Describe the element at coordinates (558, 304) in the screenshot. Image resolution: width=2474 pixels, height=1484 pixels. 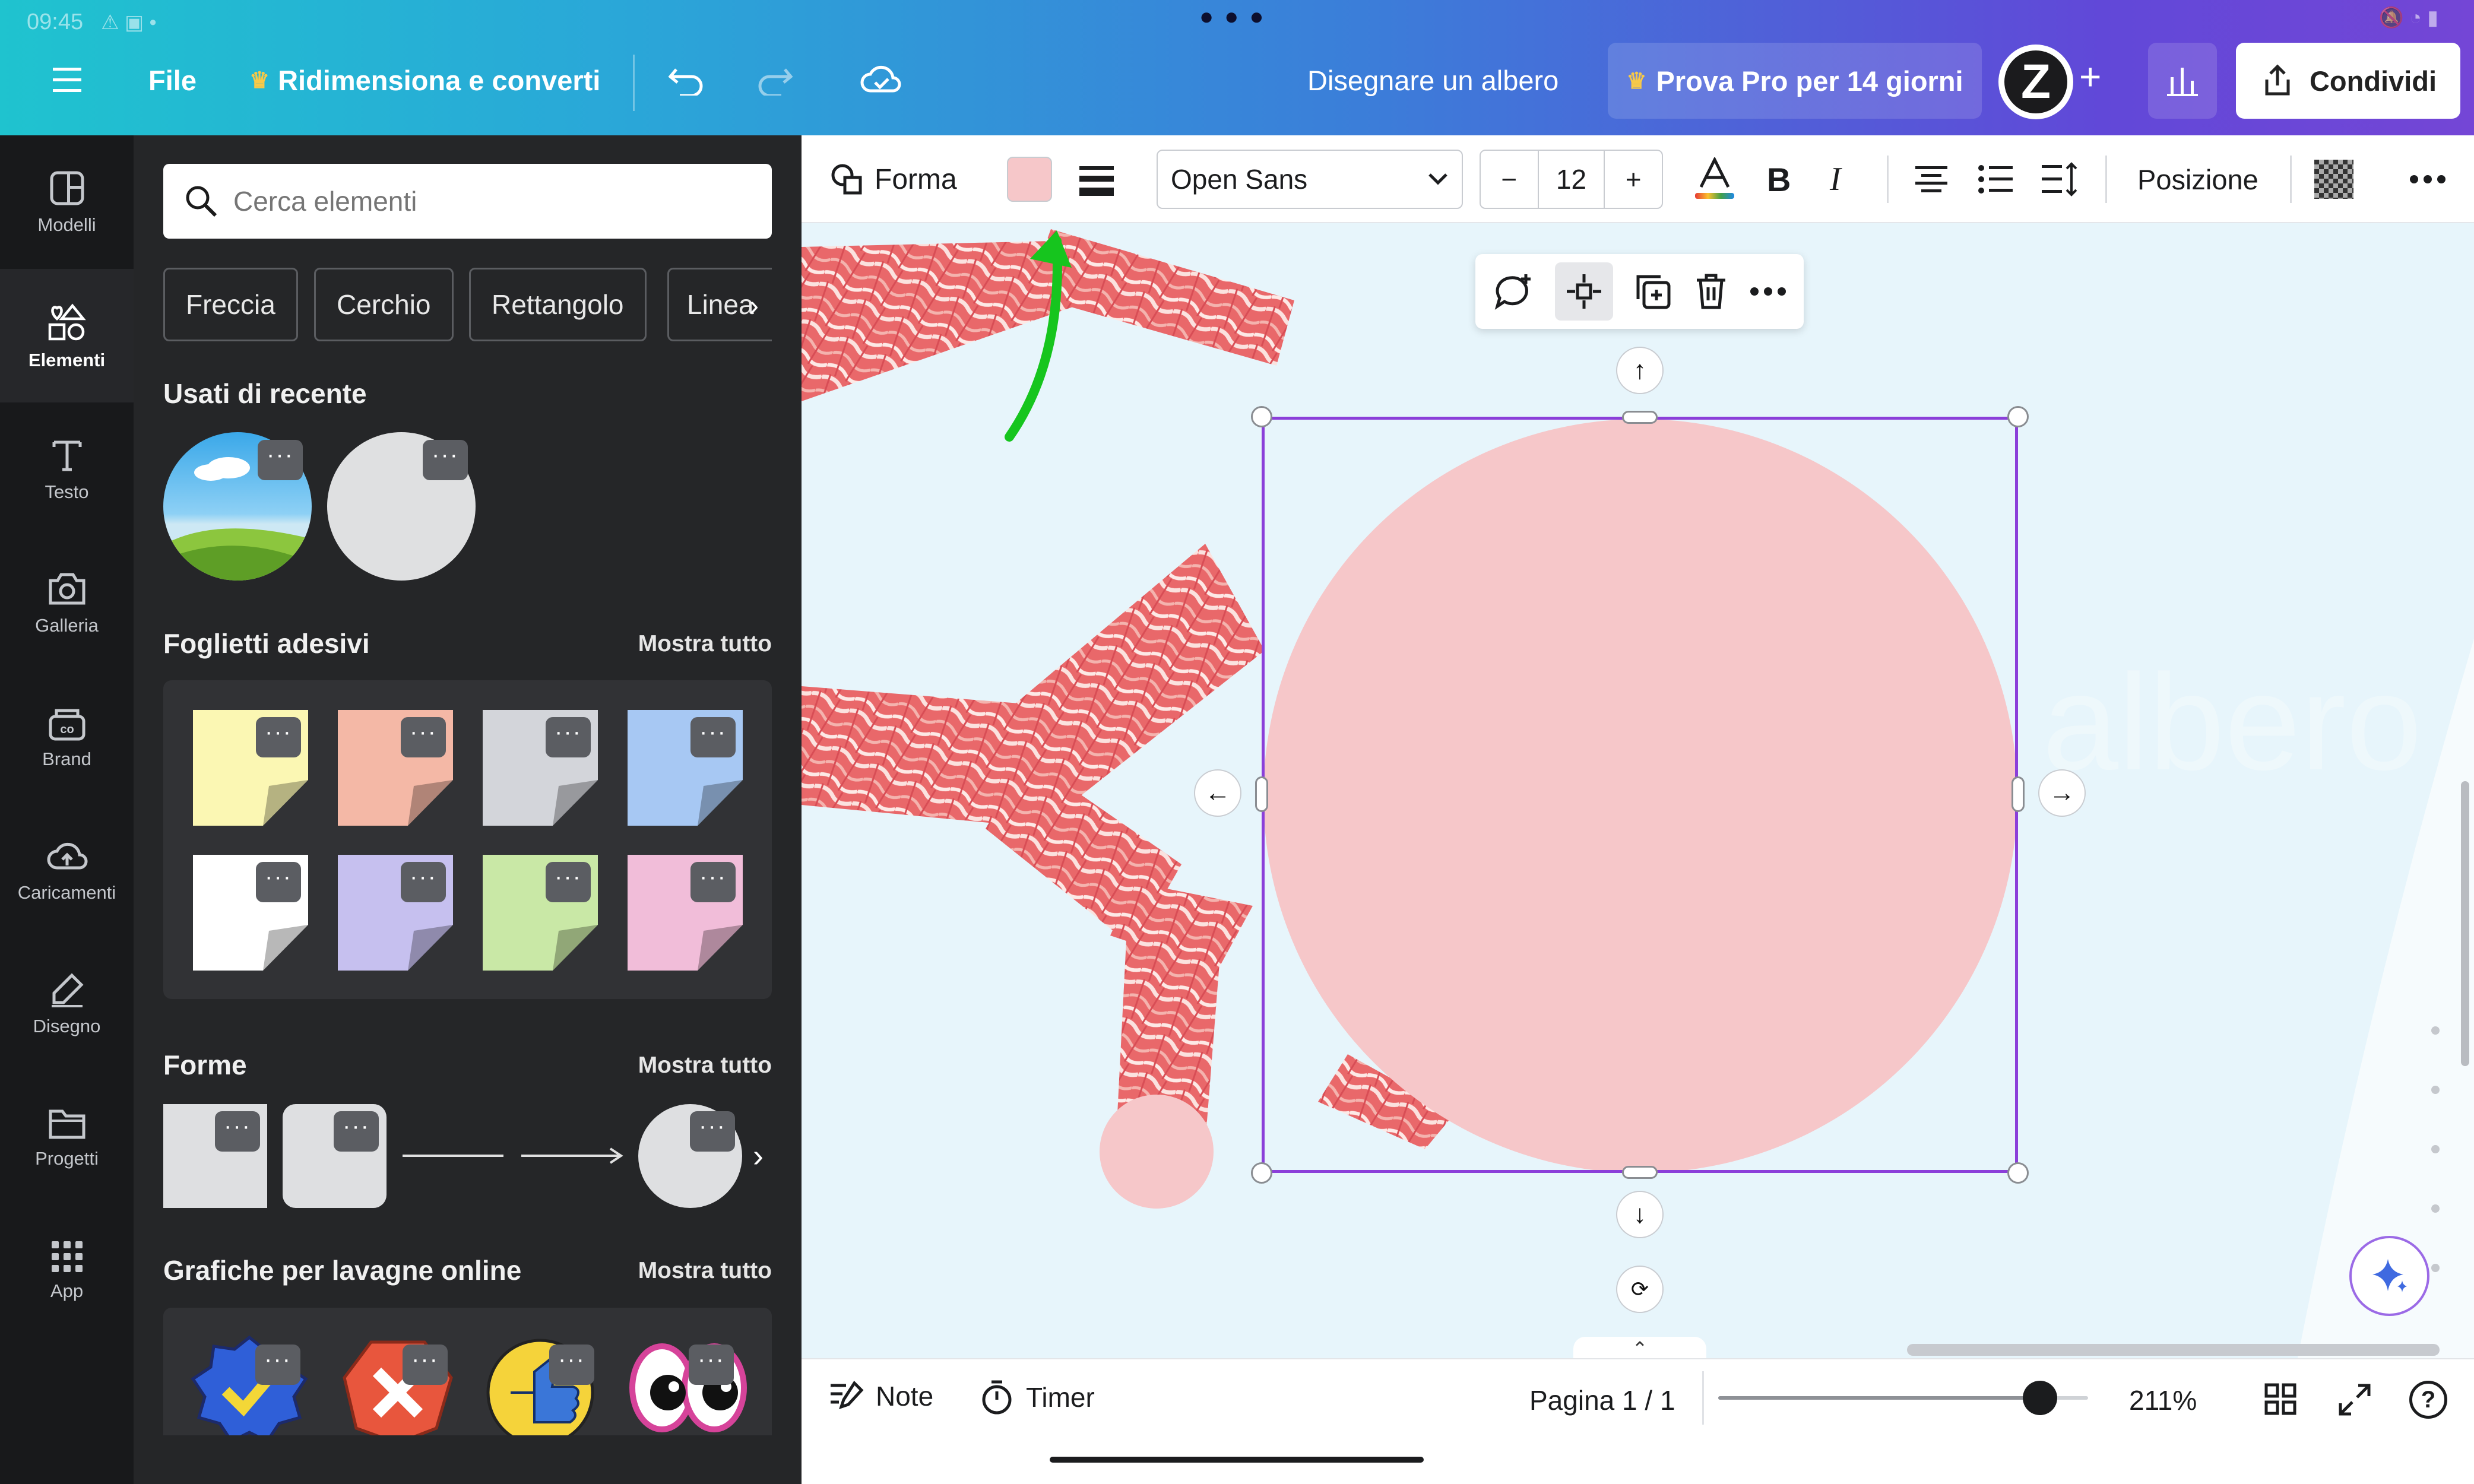
I see `chip-rettangolo: Rettangolo` at that location.